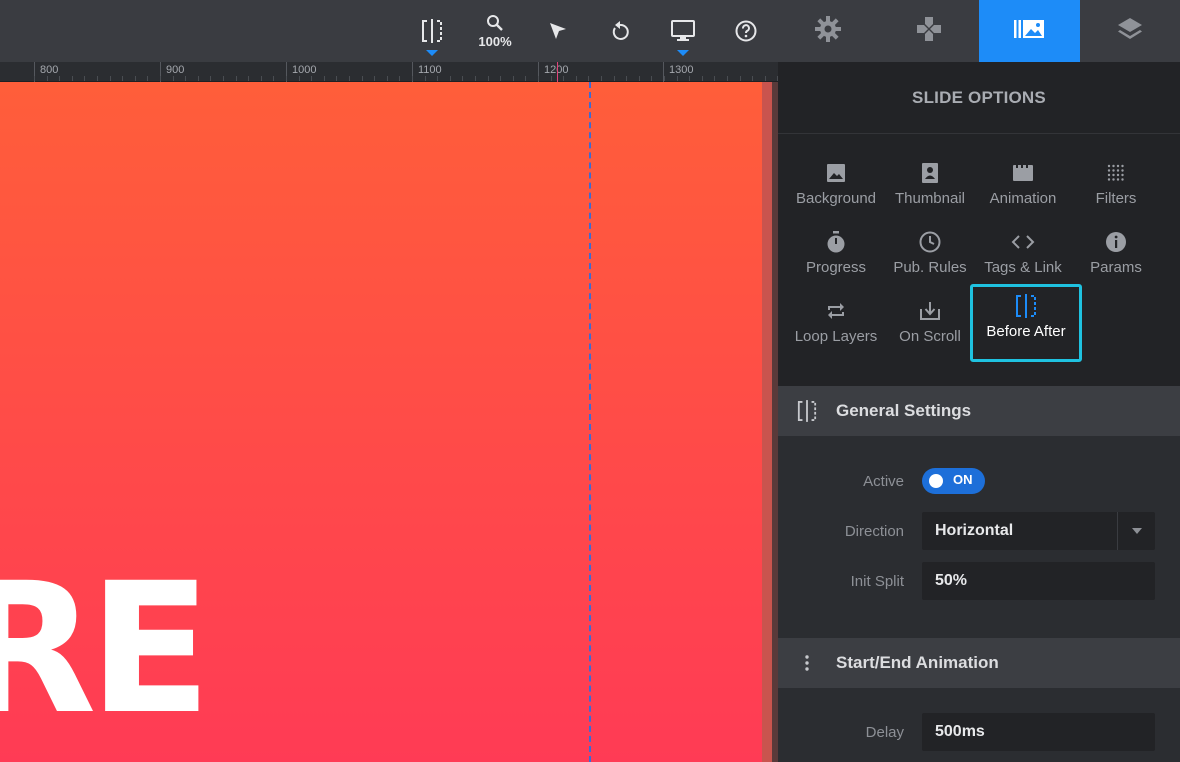  I want to click on gear-icon, so click(828, 31).